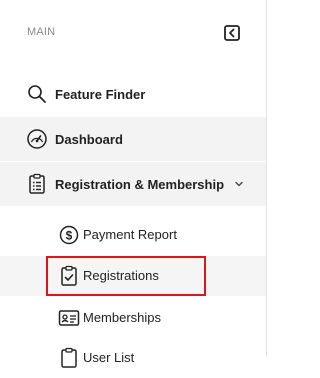  I want to click on sidebar-subitem-memberships: Memberships, so click(133, 318).